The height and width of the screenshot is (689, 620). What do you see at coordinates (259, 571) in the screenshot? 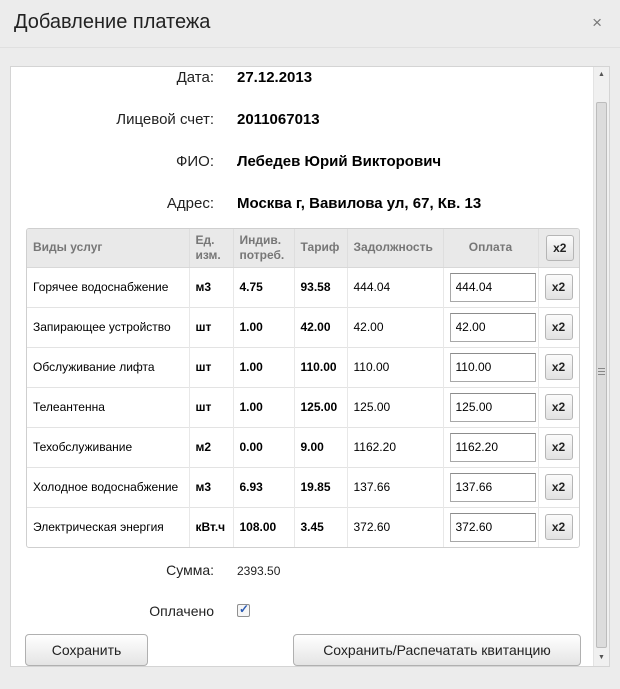
I see `total-value: 2393.50` at bounding box center [259, 571].